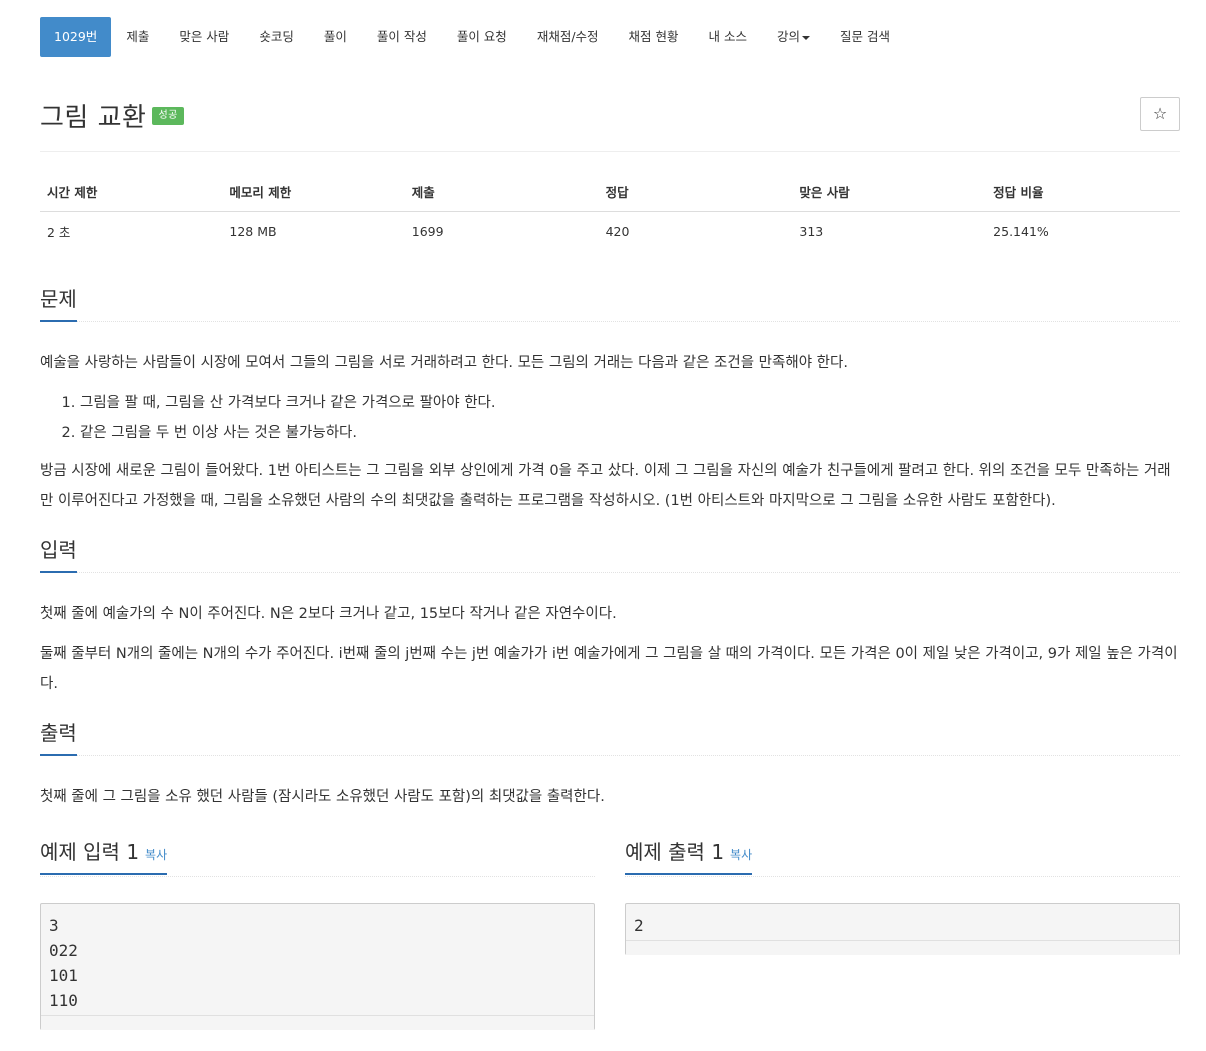  I want to click on nav-tab-question-search: 질문 검색, so click(865, 37).